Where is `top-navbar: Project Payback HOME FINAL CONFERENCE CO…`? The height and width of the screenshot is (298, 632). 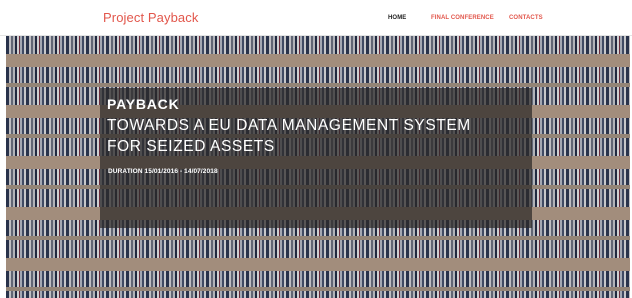
top-navbar: Project Payback HOME FINAL CONFERENCE CO… is located at coordinates (316, 18).